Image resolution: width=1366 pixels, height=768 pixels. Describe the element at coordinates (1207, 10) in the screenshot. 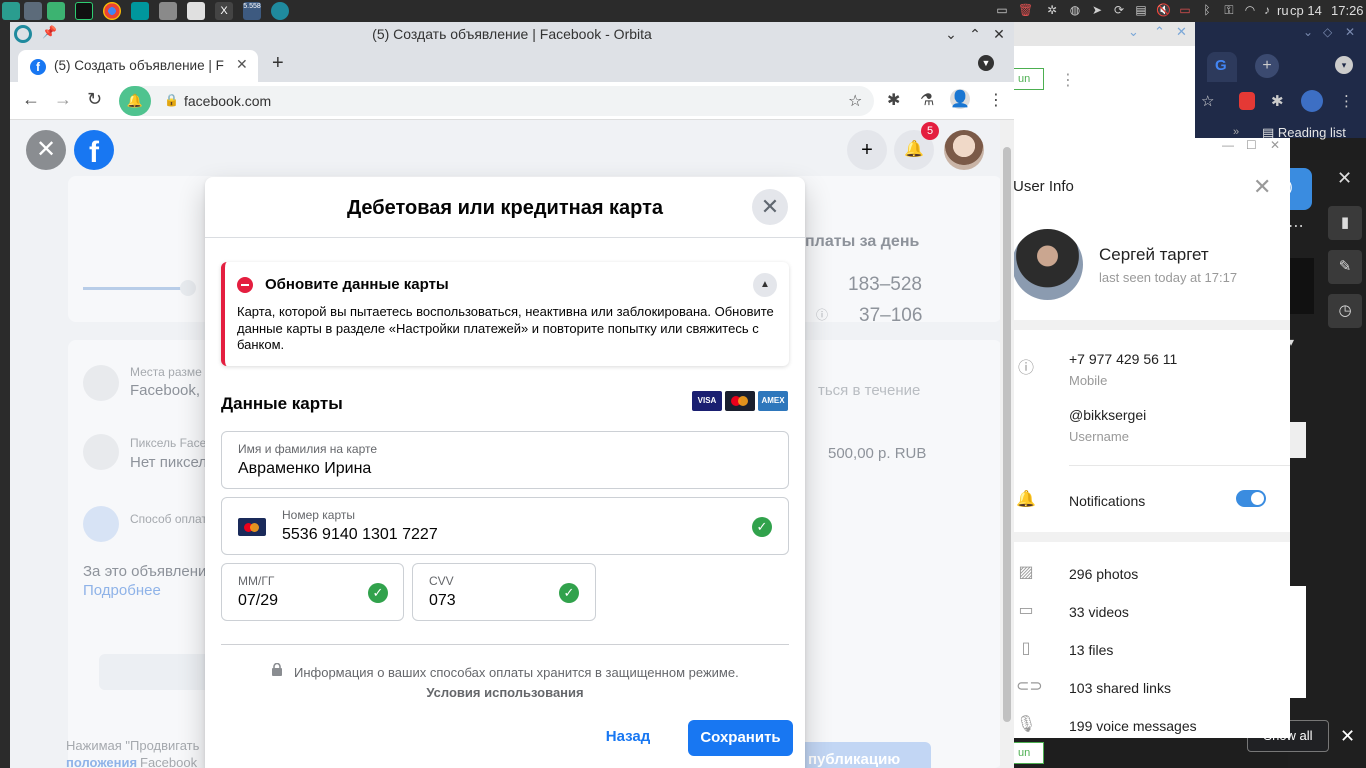

I see `bluetooth-icon: ᛒ` at that location.